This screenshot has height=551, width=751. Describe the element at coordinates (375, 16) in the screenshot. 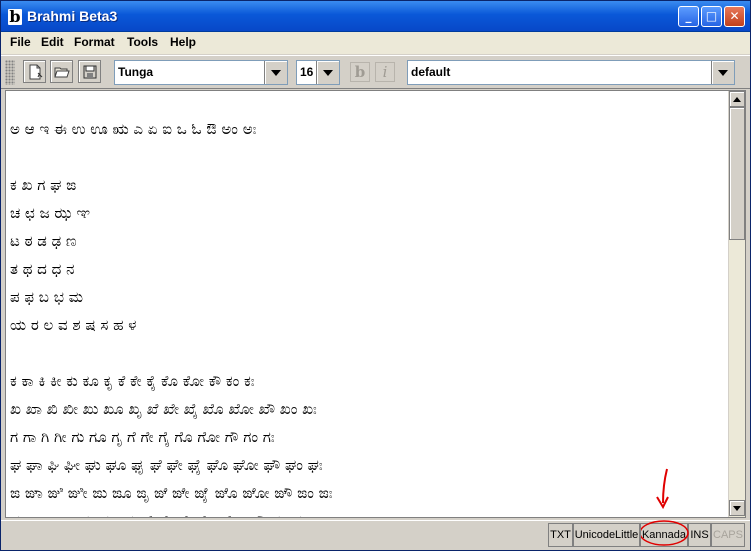

I see `title-bar: b Brahmi Beta3 _ □ ✕` at that location.